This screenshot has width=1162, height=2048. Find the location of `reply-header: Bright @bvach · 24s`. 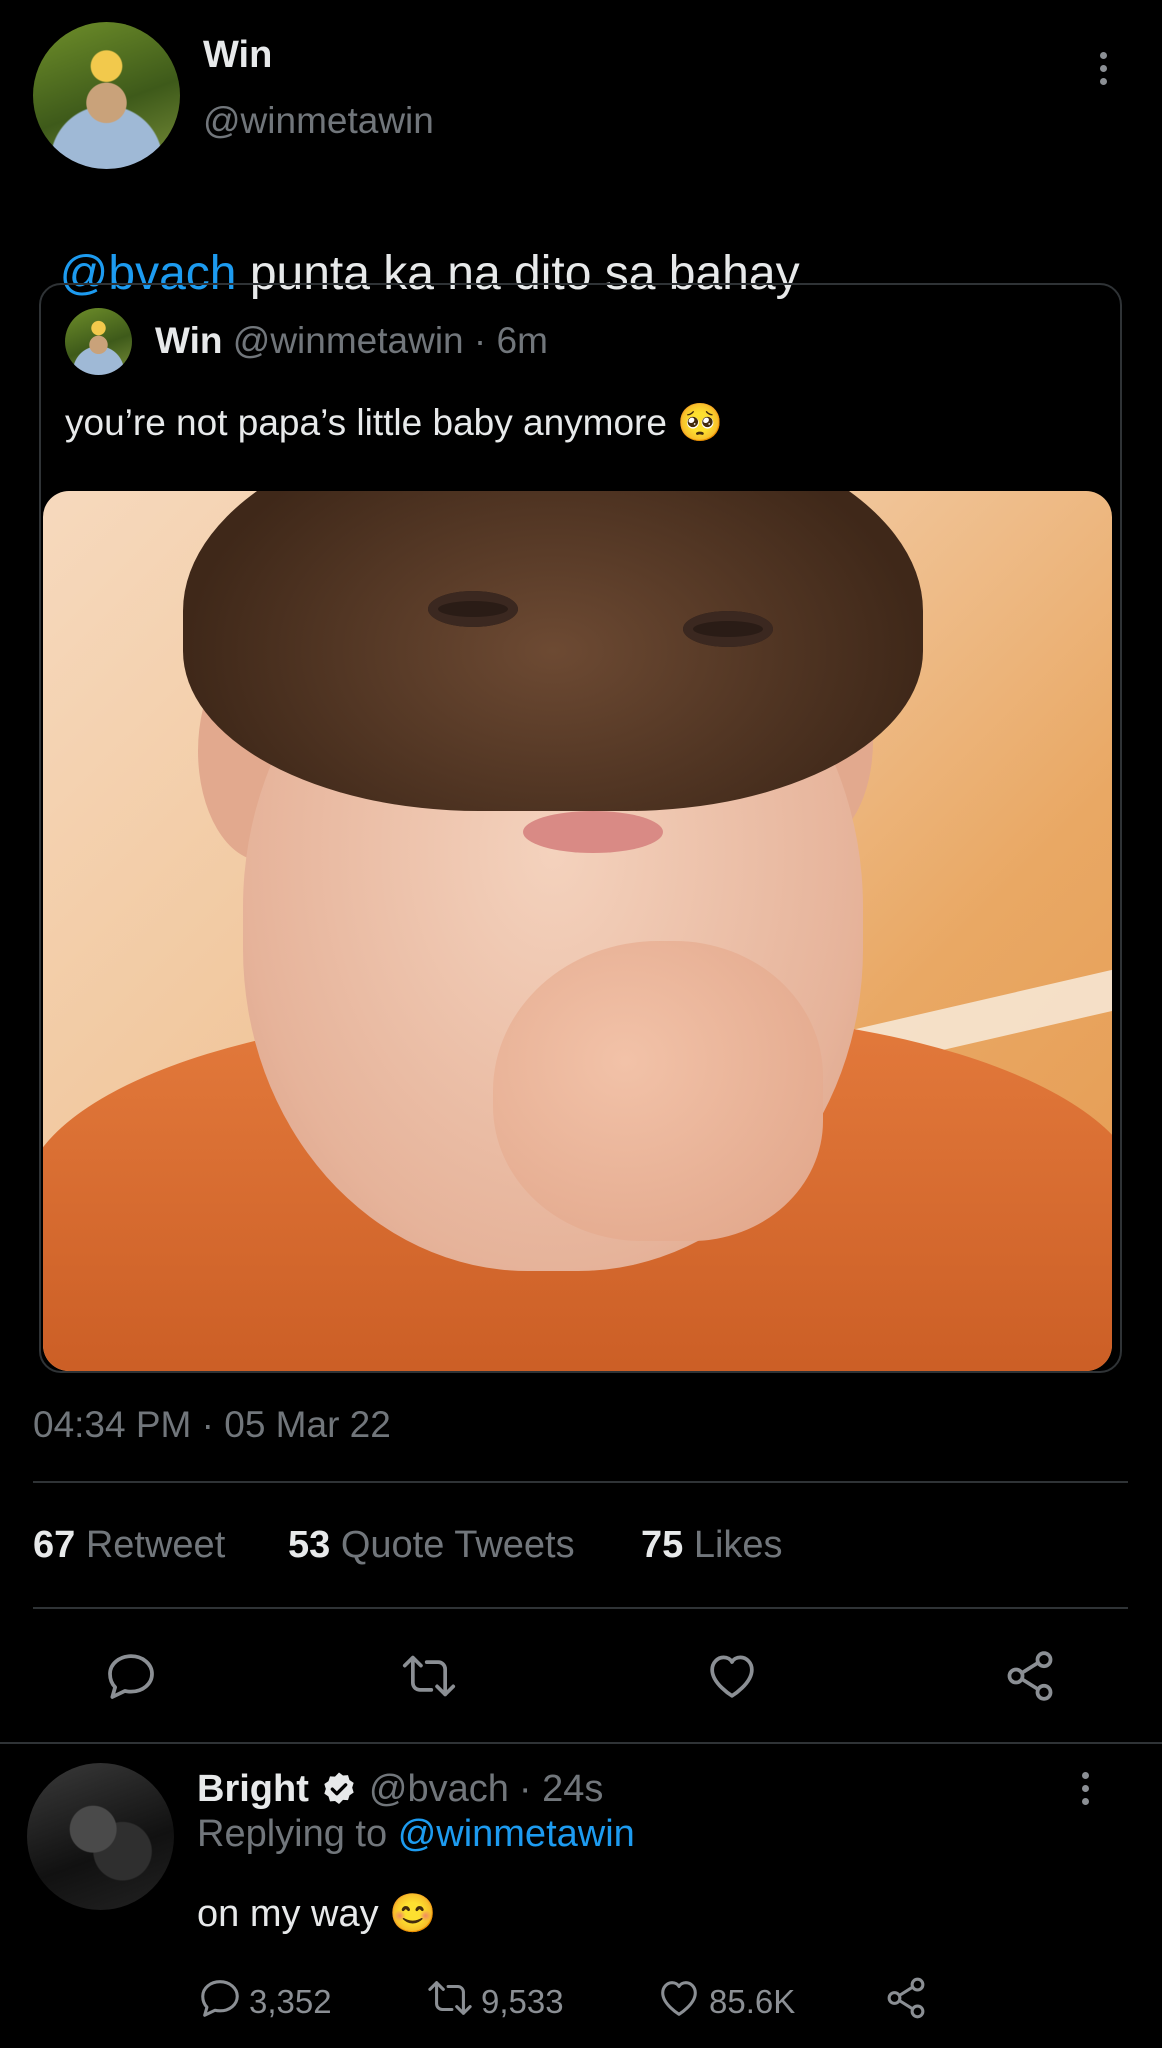

reply-header: Bright @bvach · 24s is located at coordinates (400, 1789).